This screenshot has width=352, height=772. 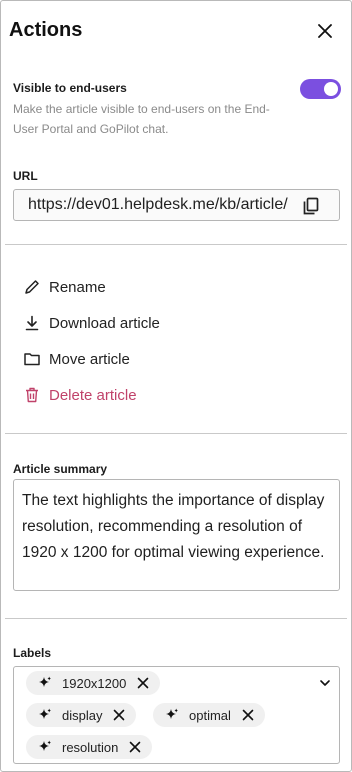 I want to click on download-action: Download article, so click(x=91, y=323).